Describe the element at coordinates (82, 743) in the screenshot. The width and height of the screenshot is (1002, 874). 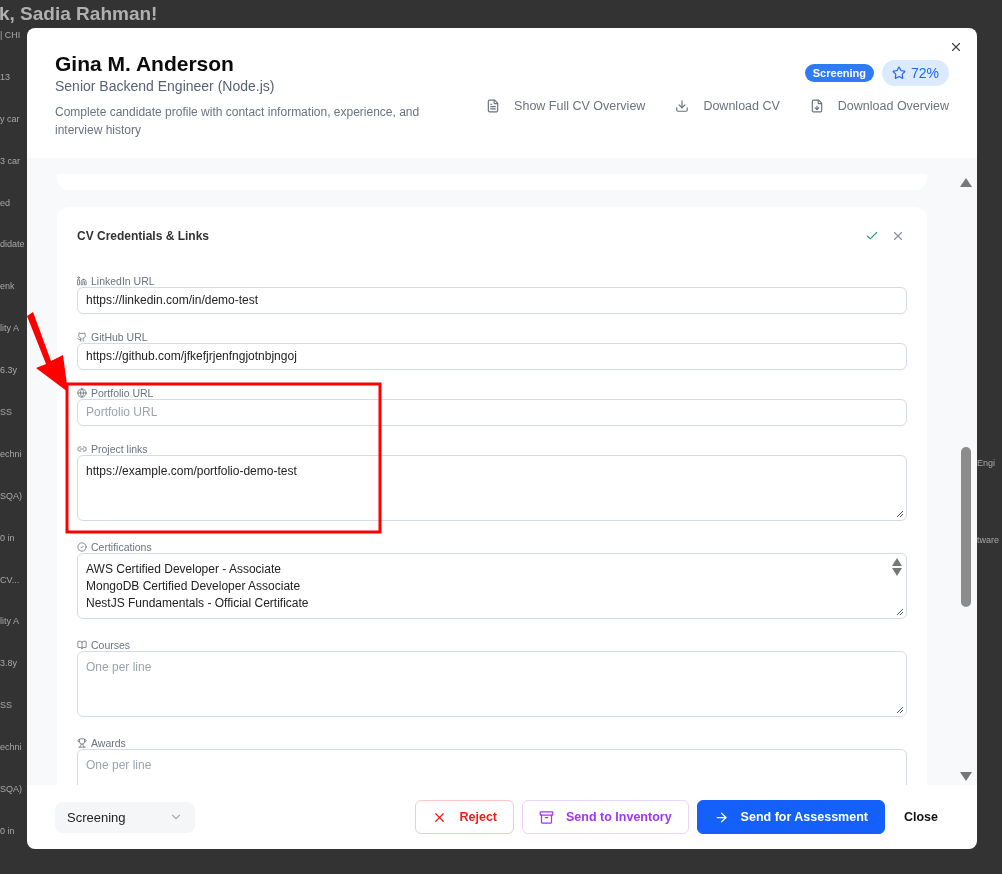
I see `trophy-icon` at that location.